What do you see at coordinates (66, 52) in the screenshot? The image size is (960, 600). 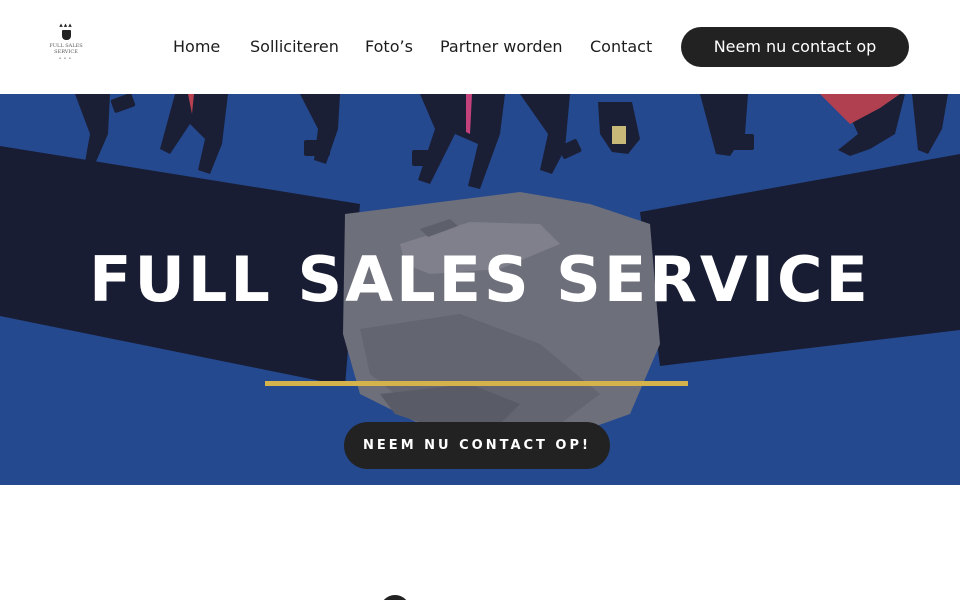 I see `logo-name-line2: SERVICE` at bounding box center [66, 52].